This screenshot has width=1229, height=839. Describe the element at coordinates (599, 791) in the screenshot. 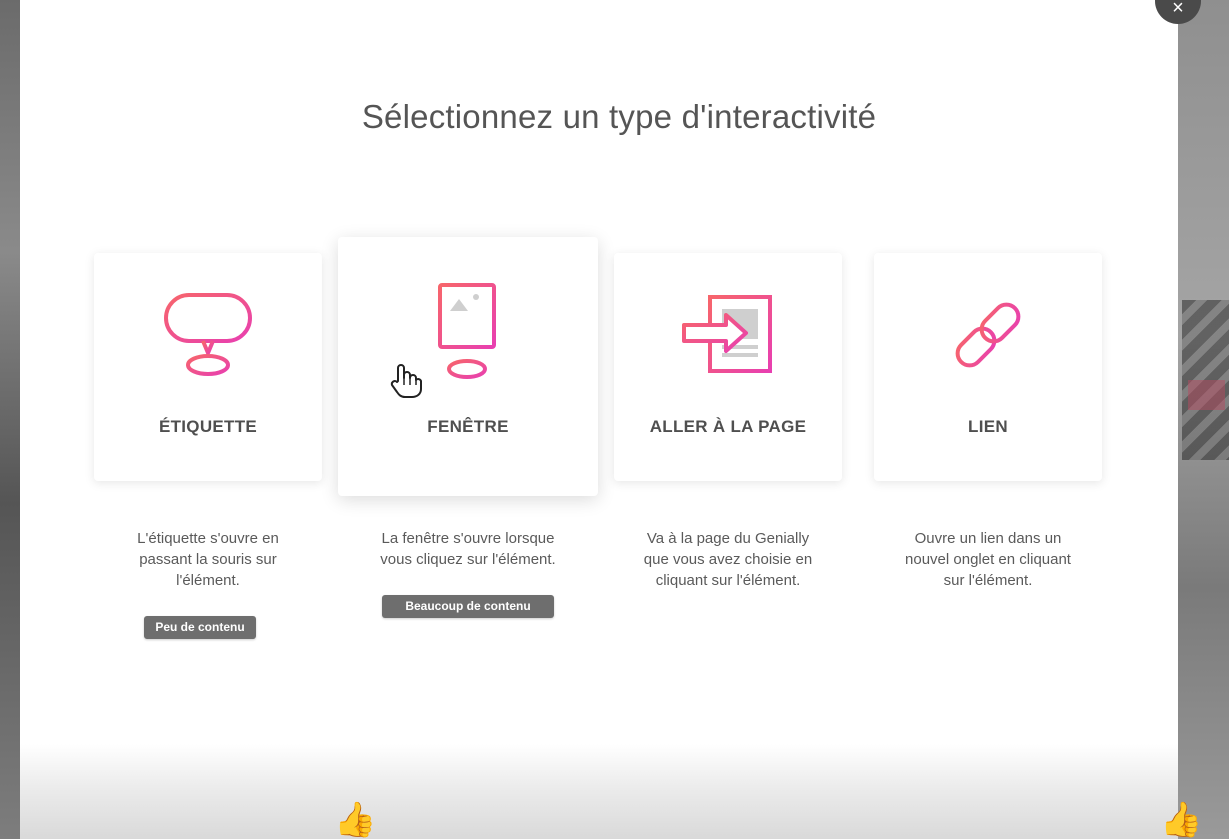

I see `modal-bottom-fade` at that location.